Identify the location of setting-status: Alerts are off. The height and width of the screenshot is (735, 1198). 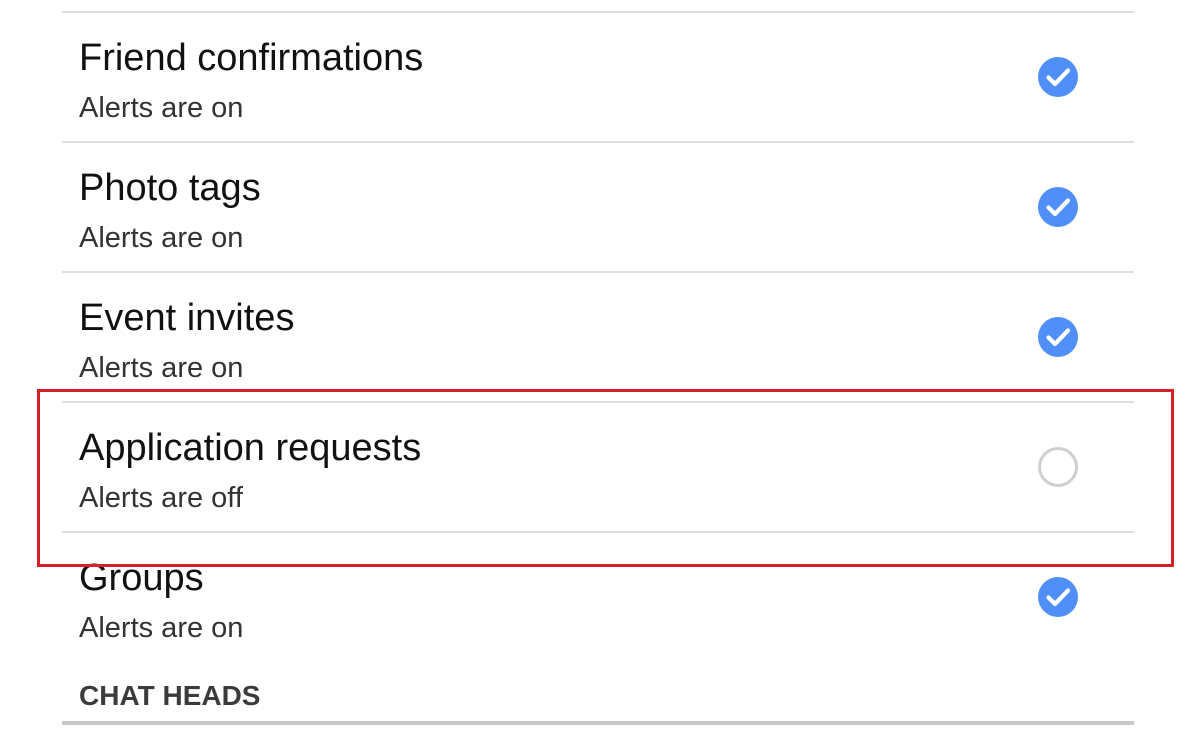
(161, 498).